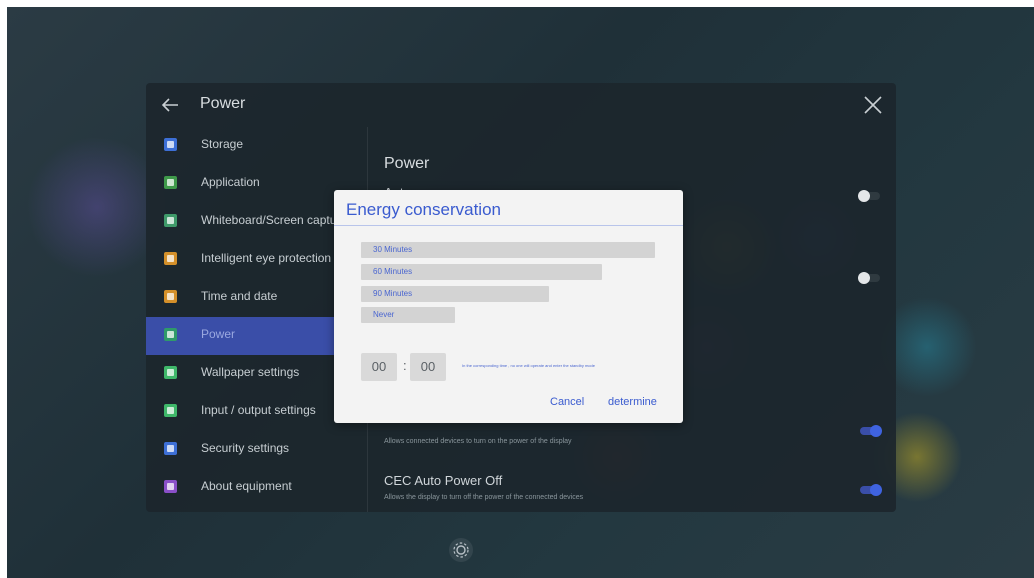 The image size is (1034, 578). Describe the element at coordinates (443, 480) in the screenshot. I see `setting-title-cec-auto-power-off: CEC Auto Power Off` at that location.